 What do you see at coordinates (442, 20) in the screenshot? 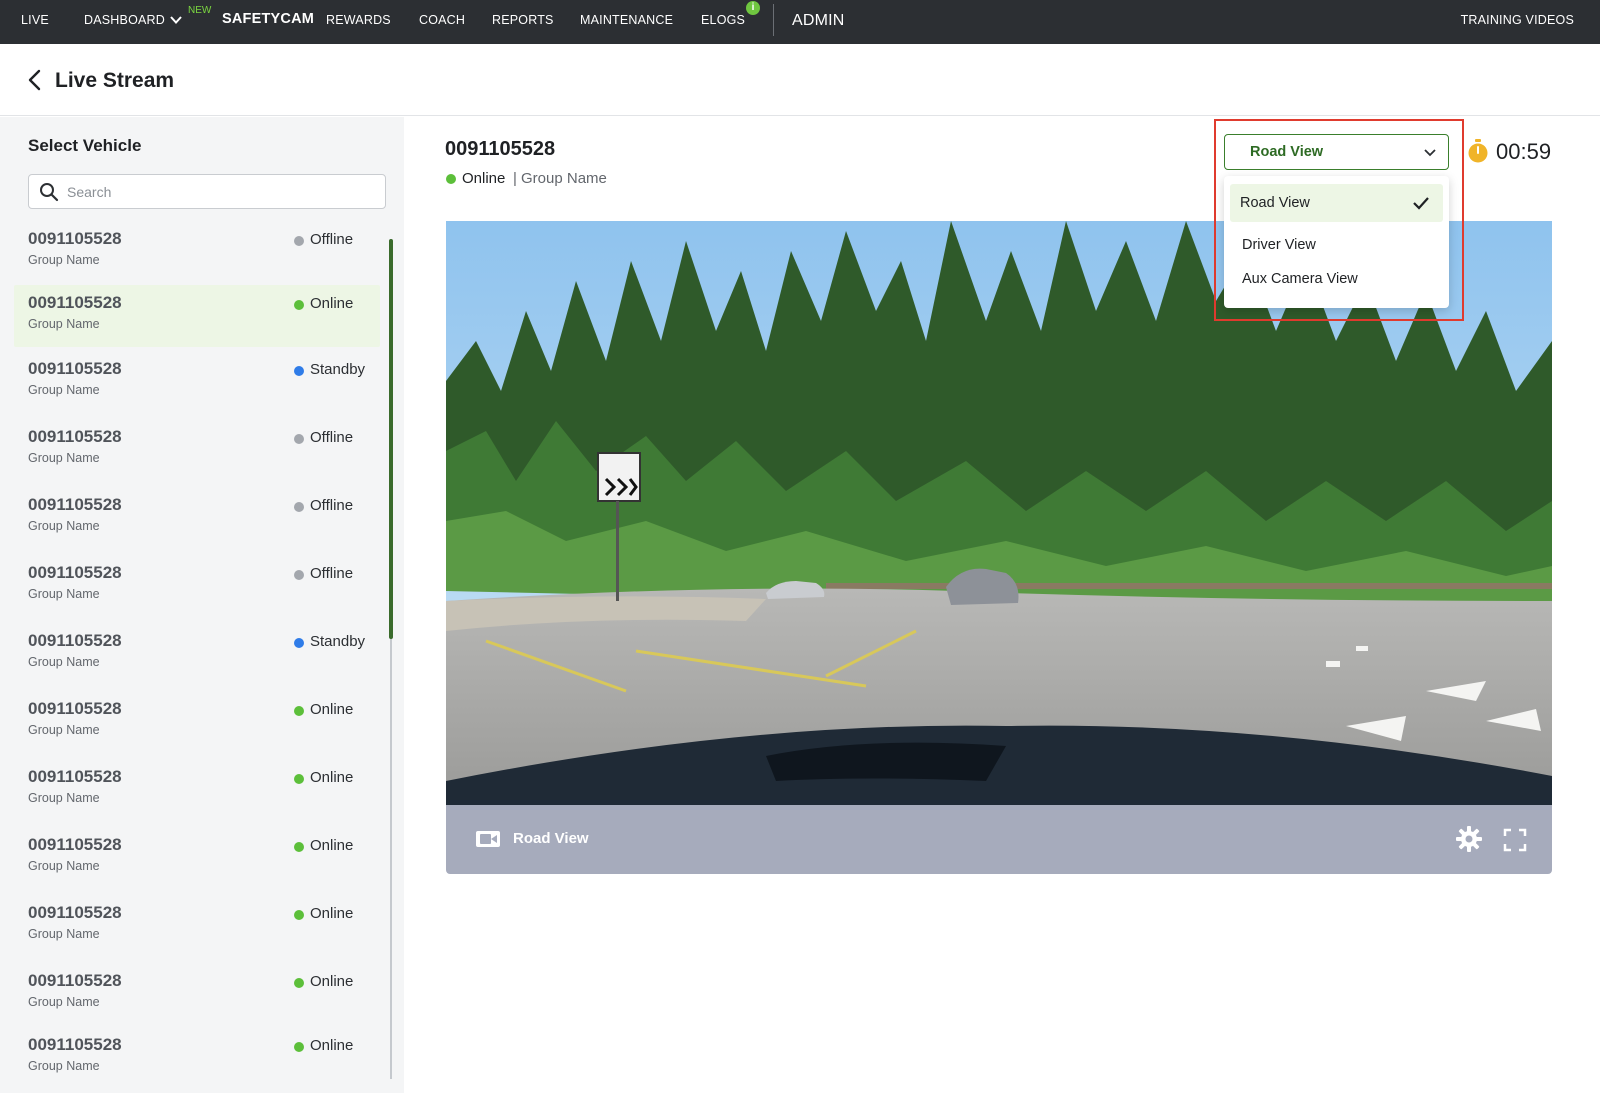
I see `nav-coach: COACH` at bounding box center [442, 20].